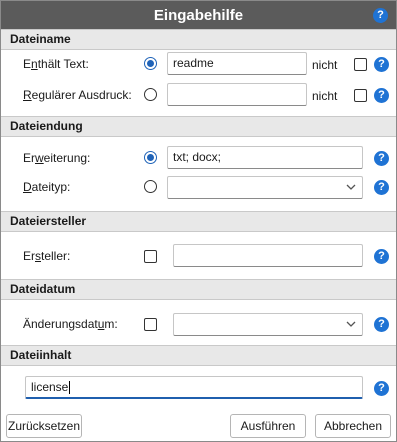 The image size is (397, 442). Describe the element at coordinates (194, 387) in the screenshot. I see `content-search-input: license` at that location.